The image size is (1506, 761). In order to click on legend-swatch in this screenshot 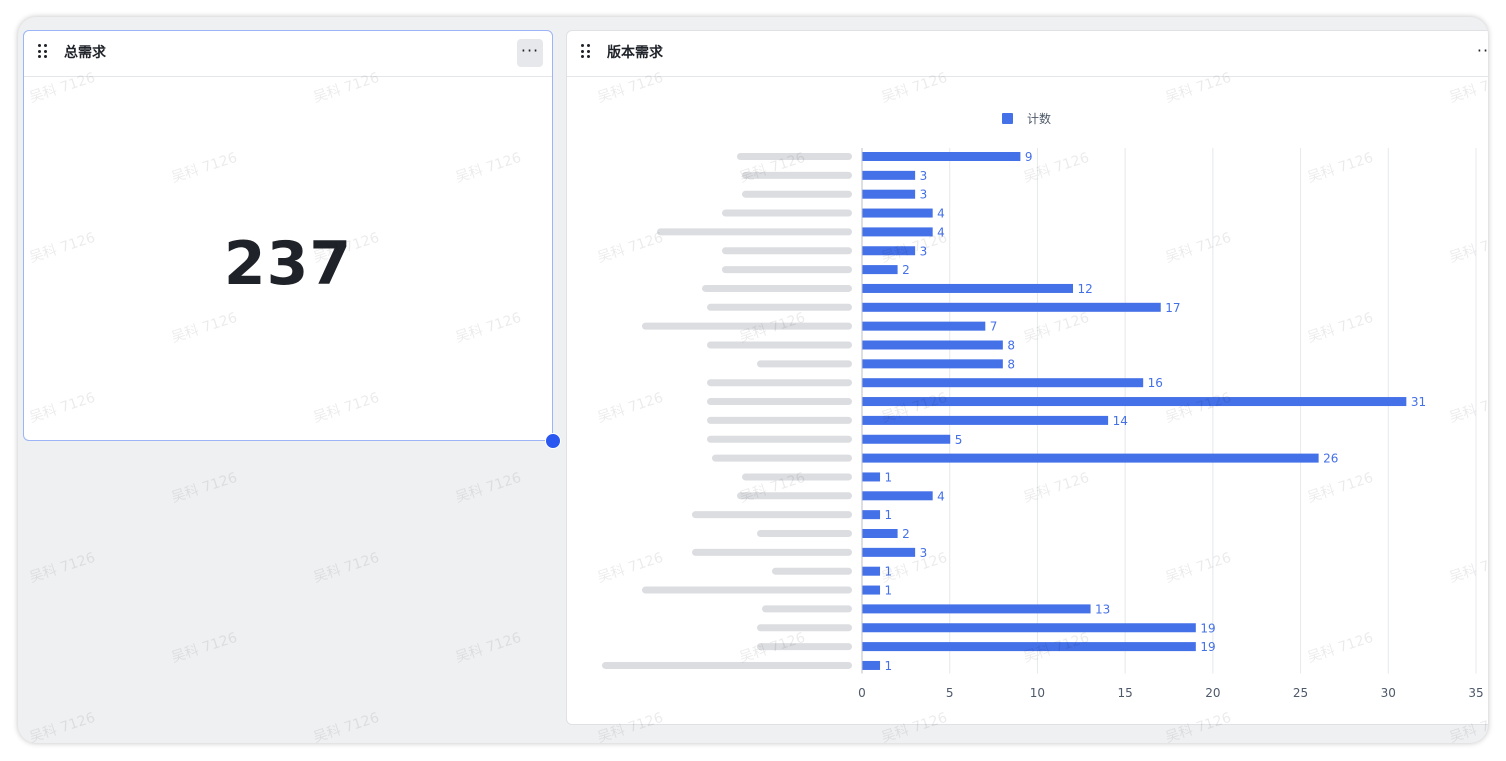, I will do `click(1007, 118)`.